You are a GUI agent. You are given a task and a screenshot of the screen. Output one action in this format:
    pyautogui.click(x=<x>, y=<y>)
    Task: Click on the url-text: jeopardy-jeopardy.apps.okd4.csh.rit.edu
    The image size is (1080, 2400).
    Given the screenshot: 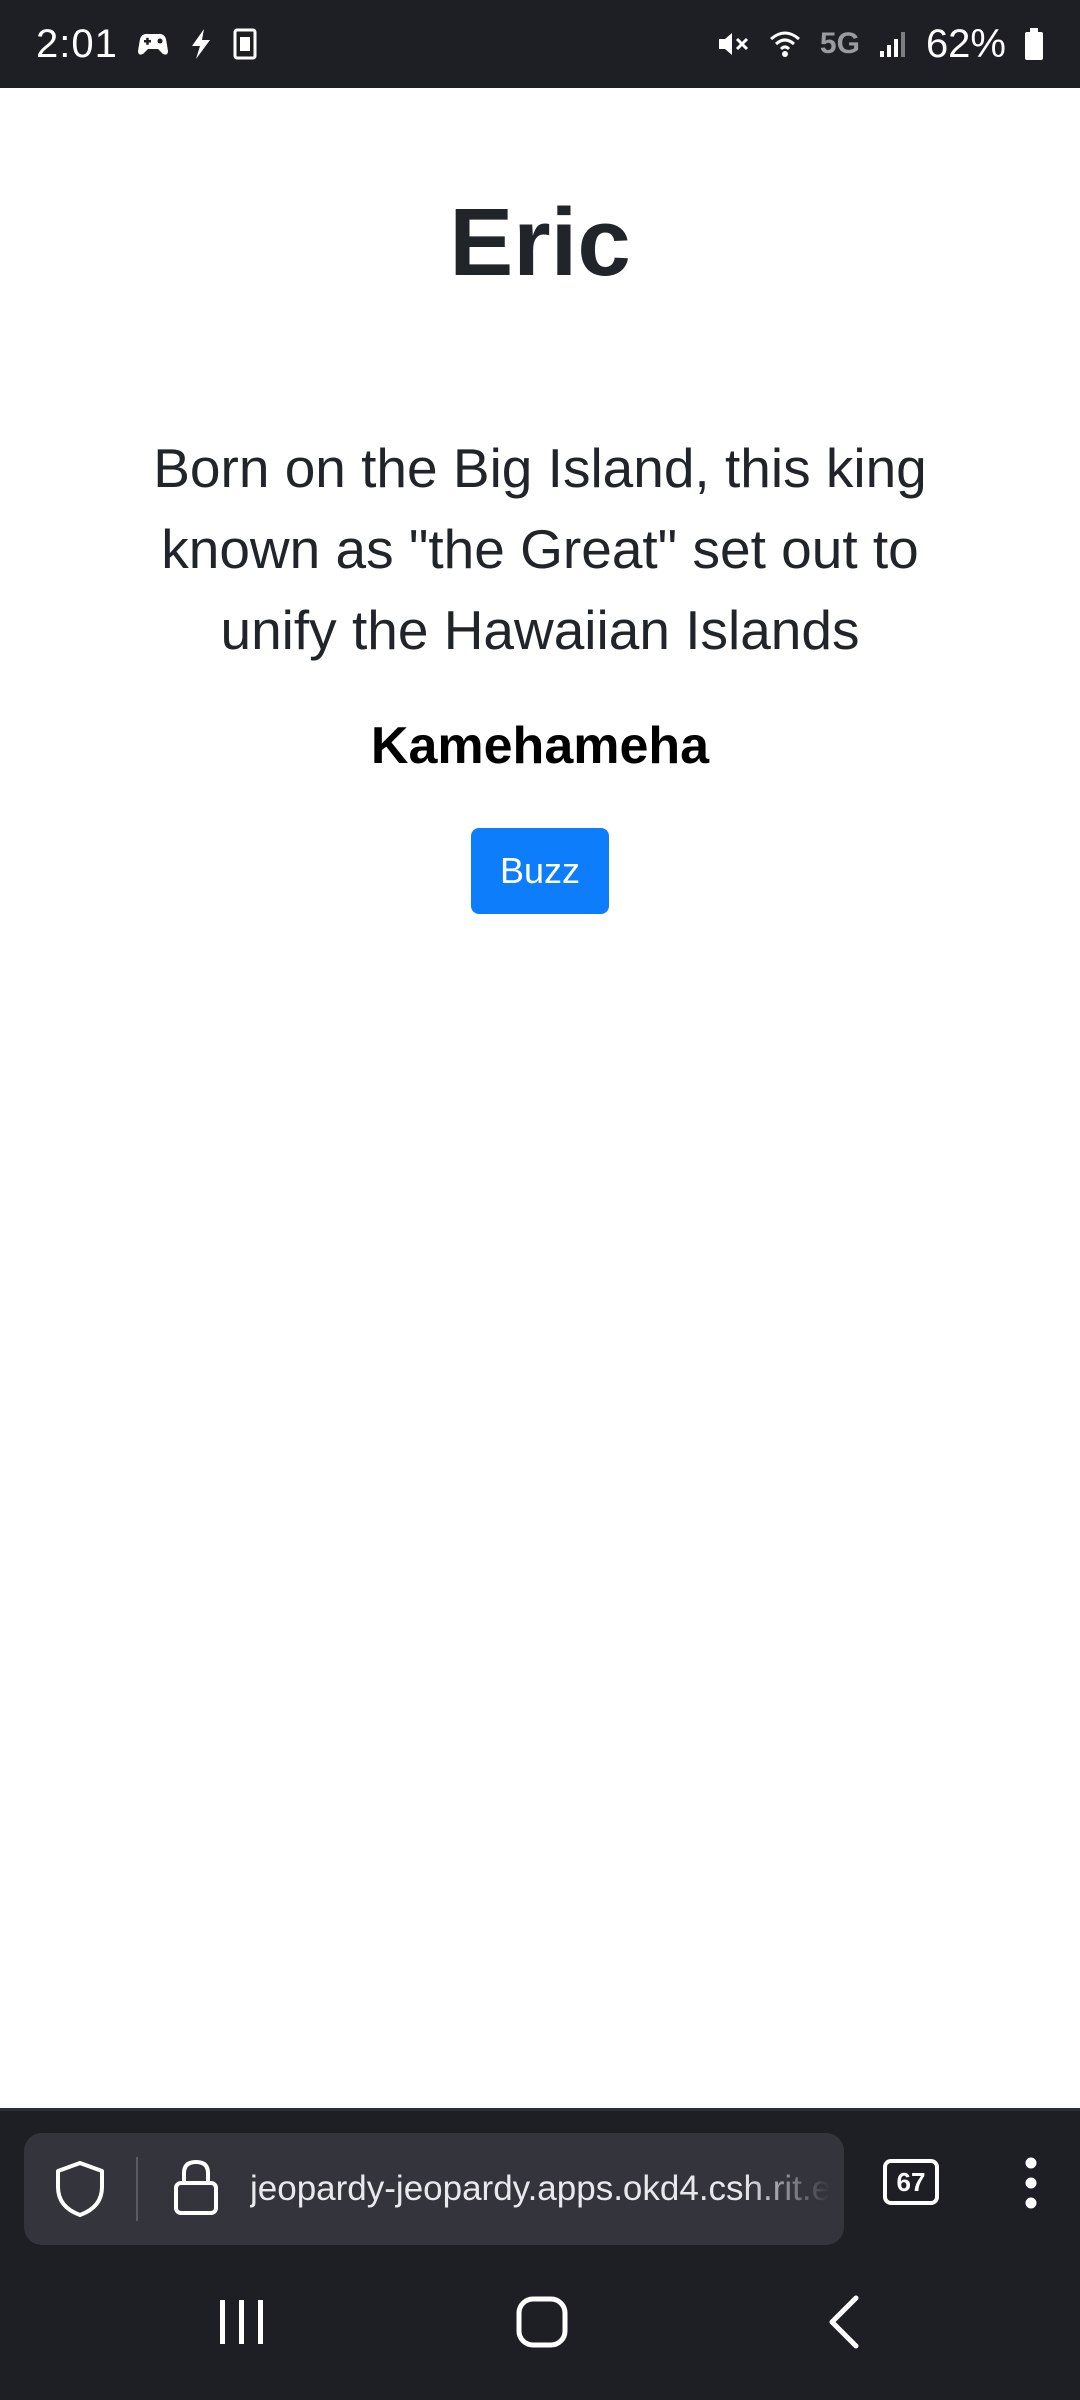 What is the action you would take?
    pyautogui.click(x=540, y=2189)
    